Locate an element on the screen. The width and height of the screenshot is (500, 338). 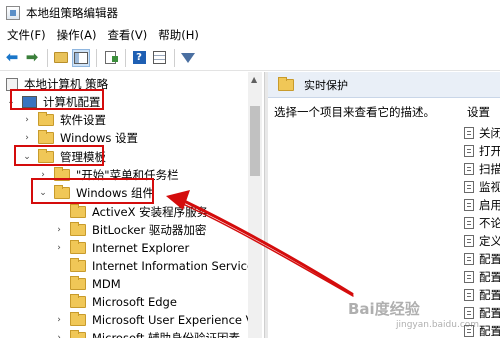
setting-item: 监视 is located at coordinates (482, 187).